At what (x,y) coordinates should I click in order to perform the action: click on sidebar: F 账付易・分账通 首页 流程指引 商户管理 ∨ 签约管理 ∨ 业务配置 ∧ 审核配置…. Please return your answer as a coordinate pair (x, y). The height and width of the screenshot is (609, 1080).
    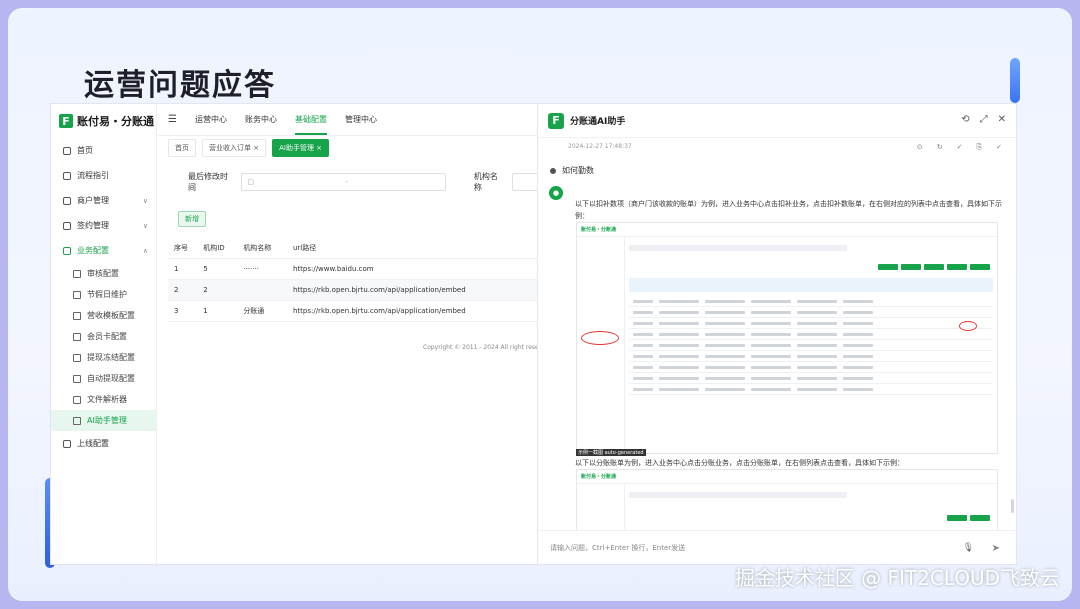
    Looking at the image, I should click on (104, 334).